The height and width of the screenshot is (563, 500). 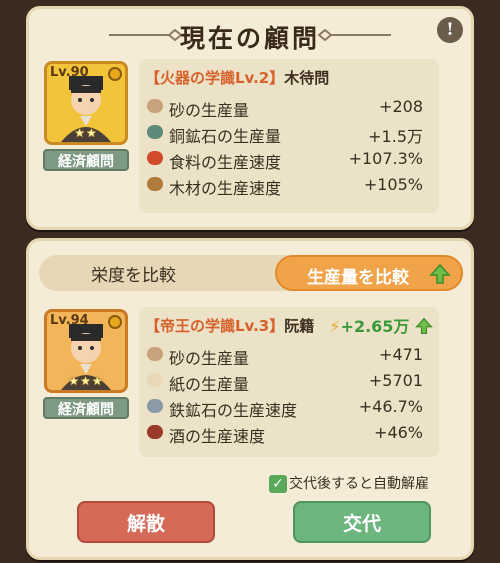 I want to click on gain-value: +2.65万, so click(x=375, y=326).